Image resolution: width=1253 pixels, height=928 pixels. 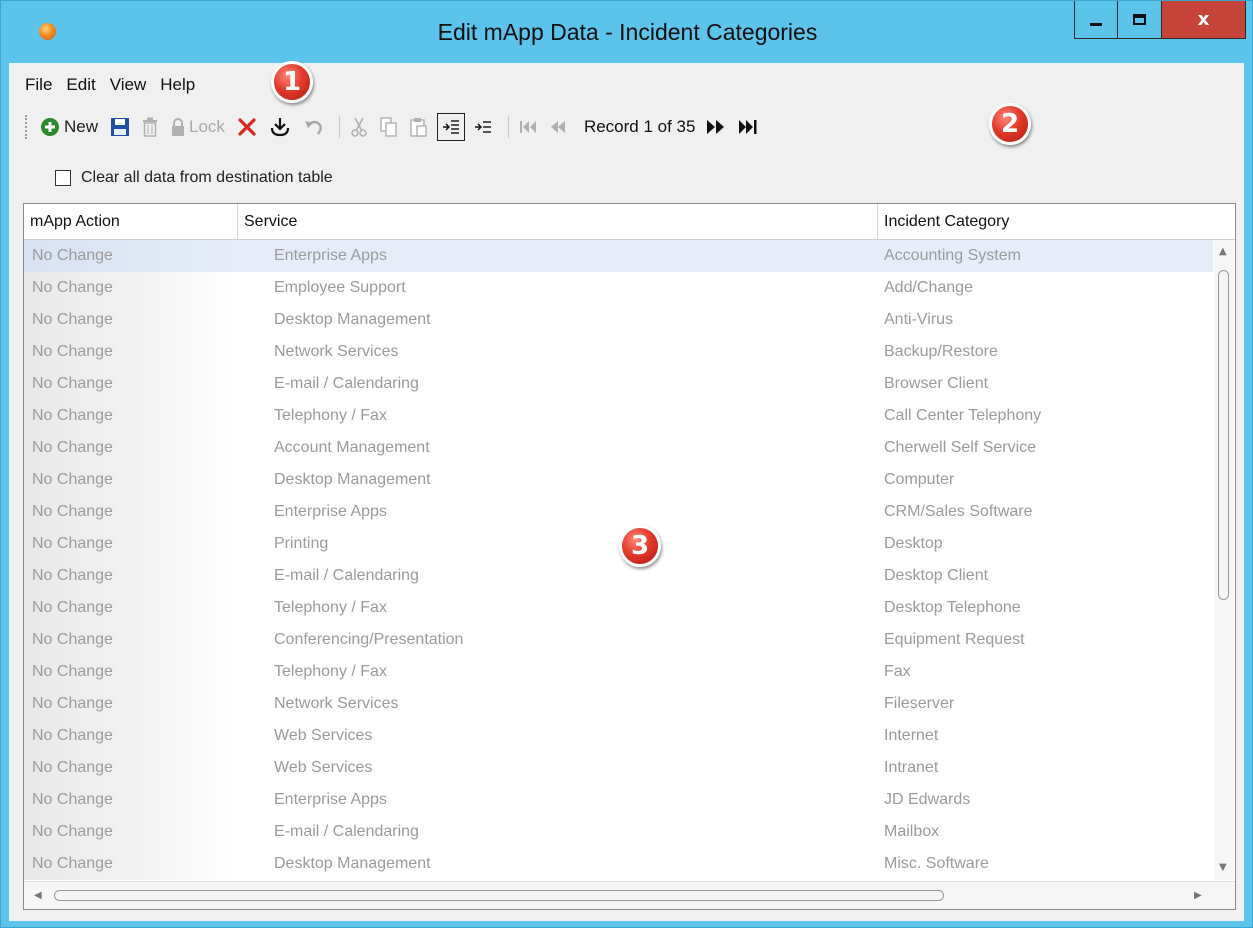 What do you see at coordinates (618, 320) in the screenshot?
I see `table-row: No Change Desktop Management Anti-Virus` at bounding box center [618, 320].